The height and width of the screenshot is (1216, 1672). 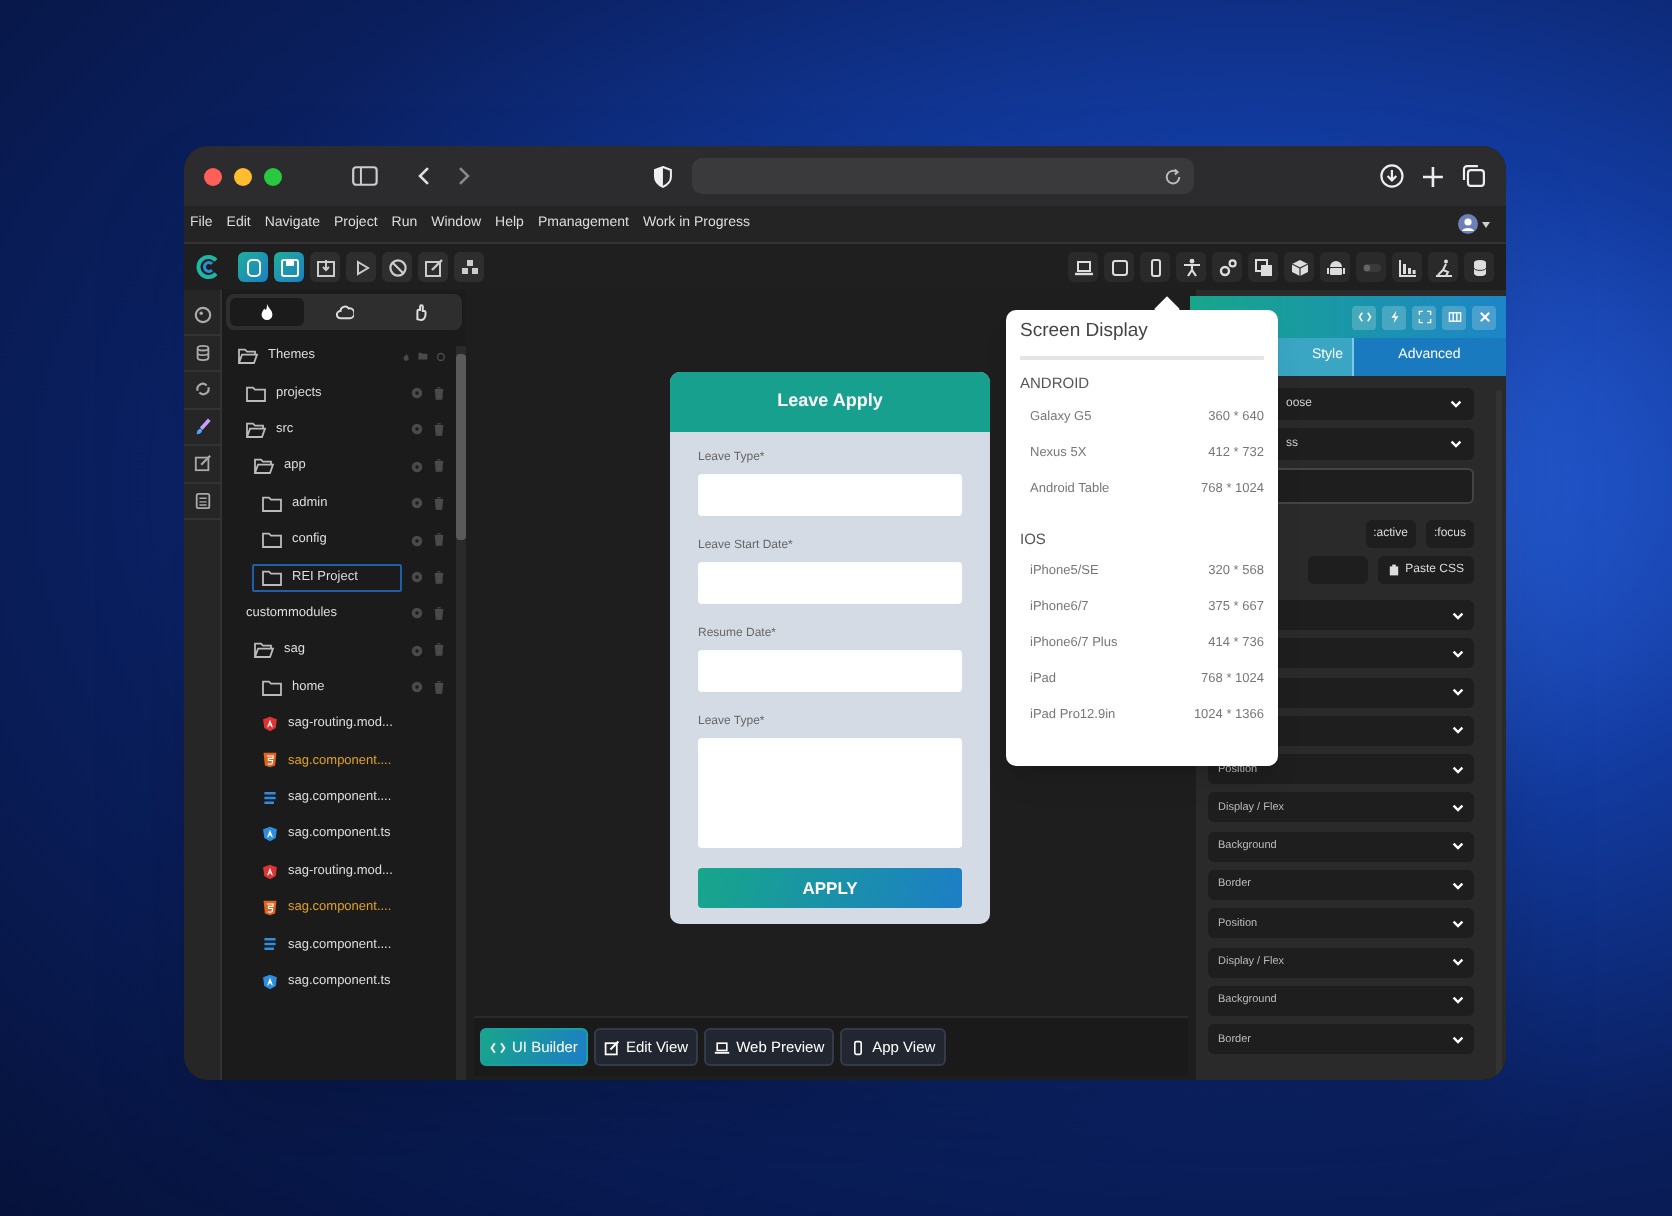 I want to click on sidebar-icon, so click(x=364, y=176).